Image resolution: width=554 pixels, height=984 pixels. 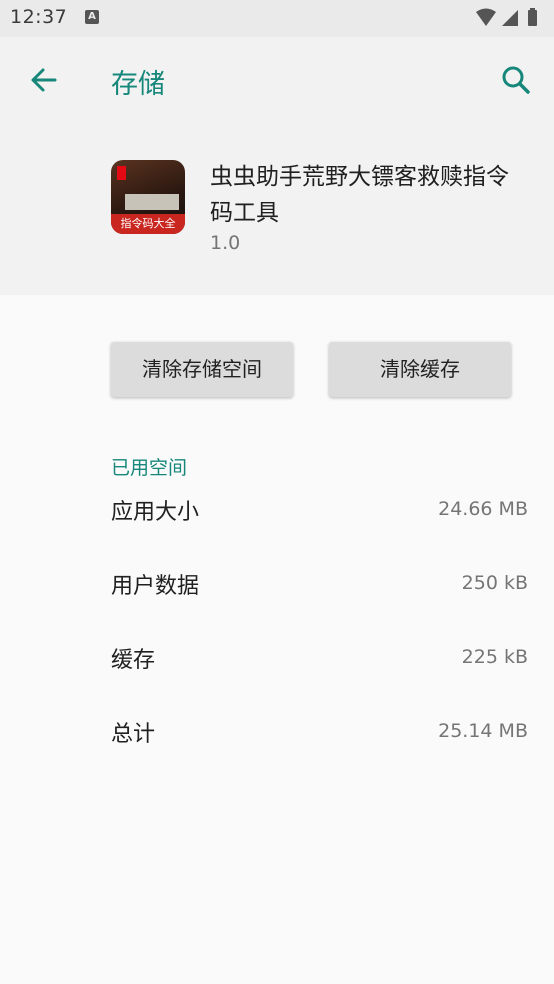 What do you see at coordinates (202, 369) in the screenshot?
I see `clear-storage-button: 清除存储空间` at bounding box center [202, 369].